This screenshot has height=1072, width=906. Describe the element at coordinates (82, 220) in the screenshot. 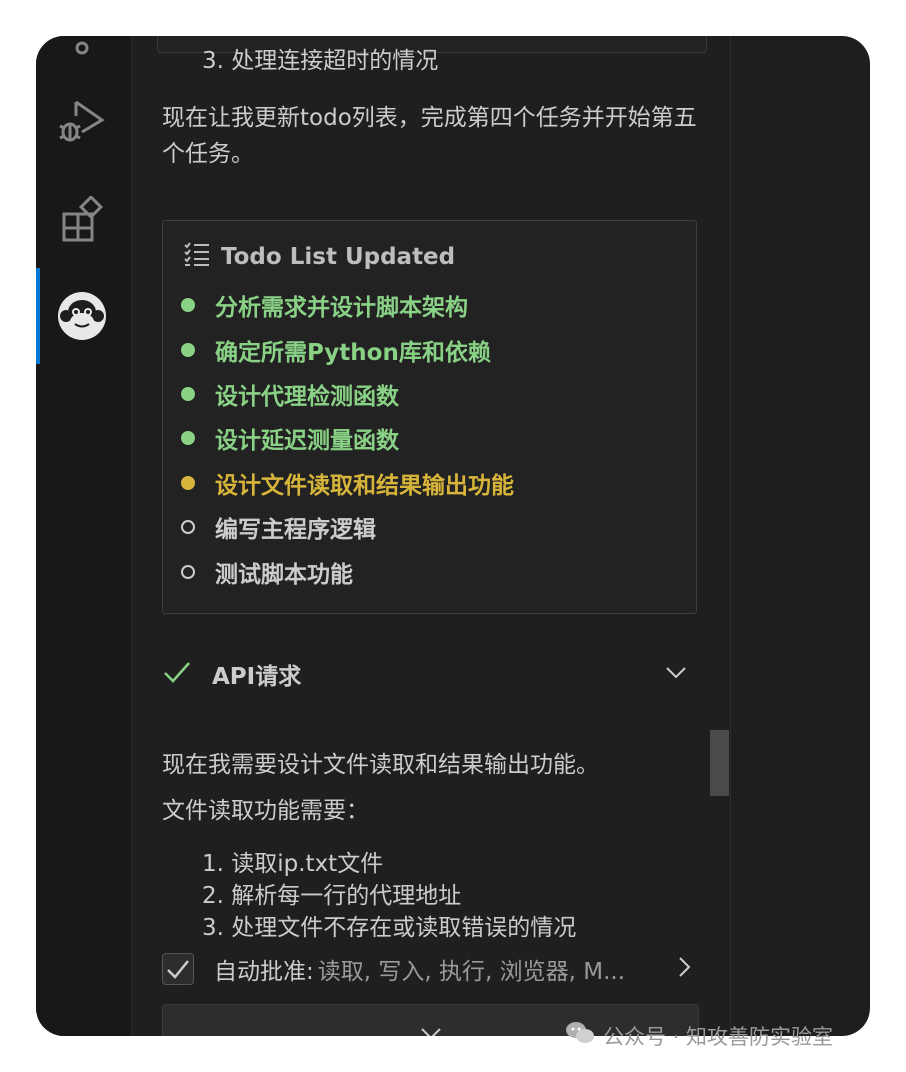

I see `extensions-icon` at that location.